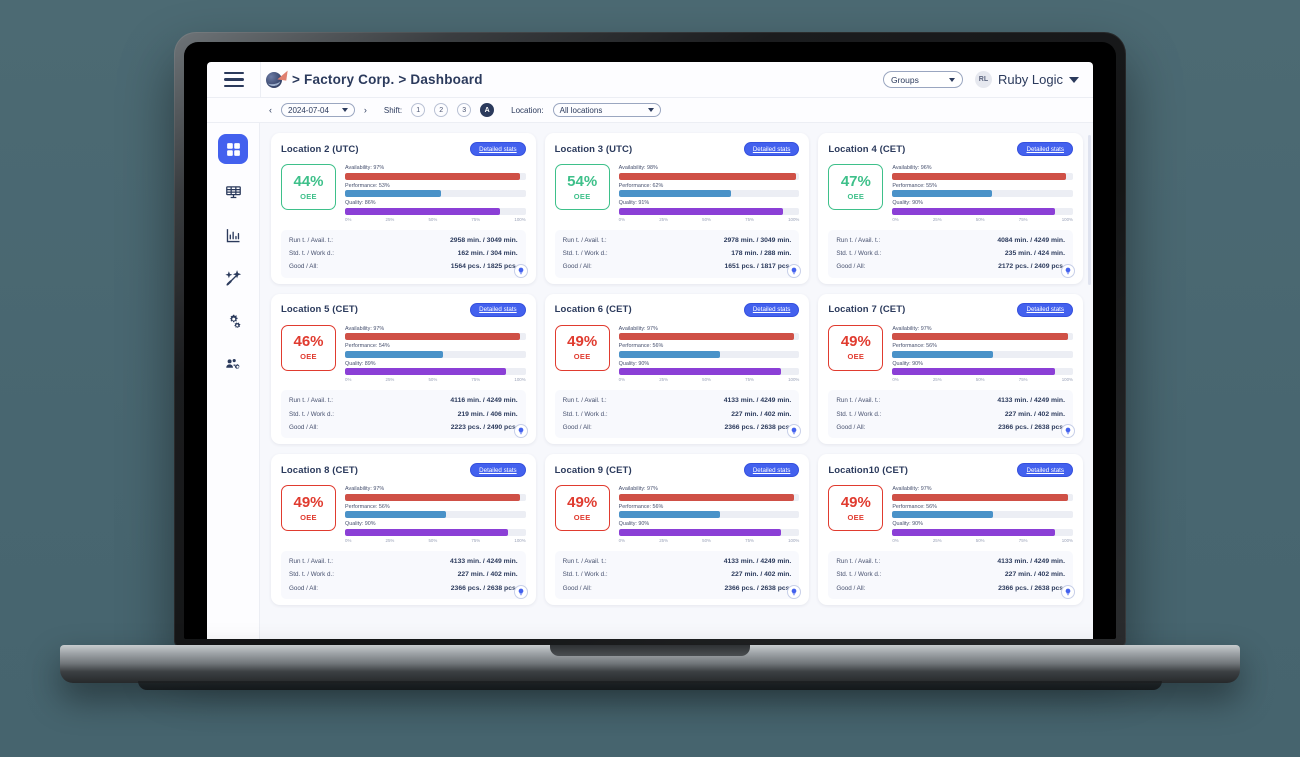 This screenshot has height=757, width=1300. Describe the element at coordinates (487, 110) in the screenshot. I see `shift-option-a: A` at that location.